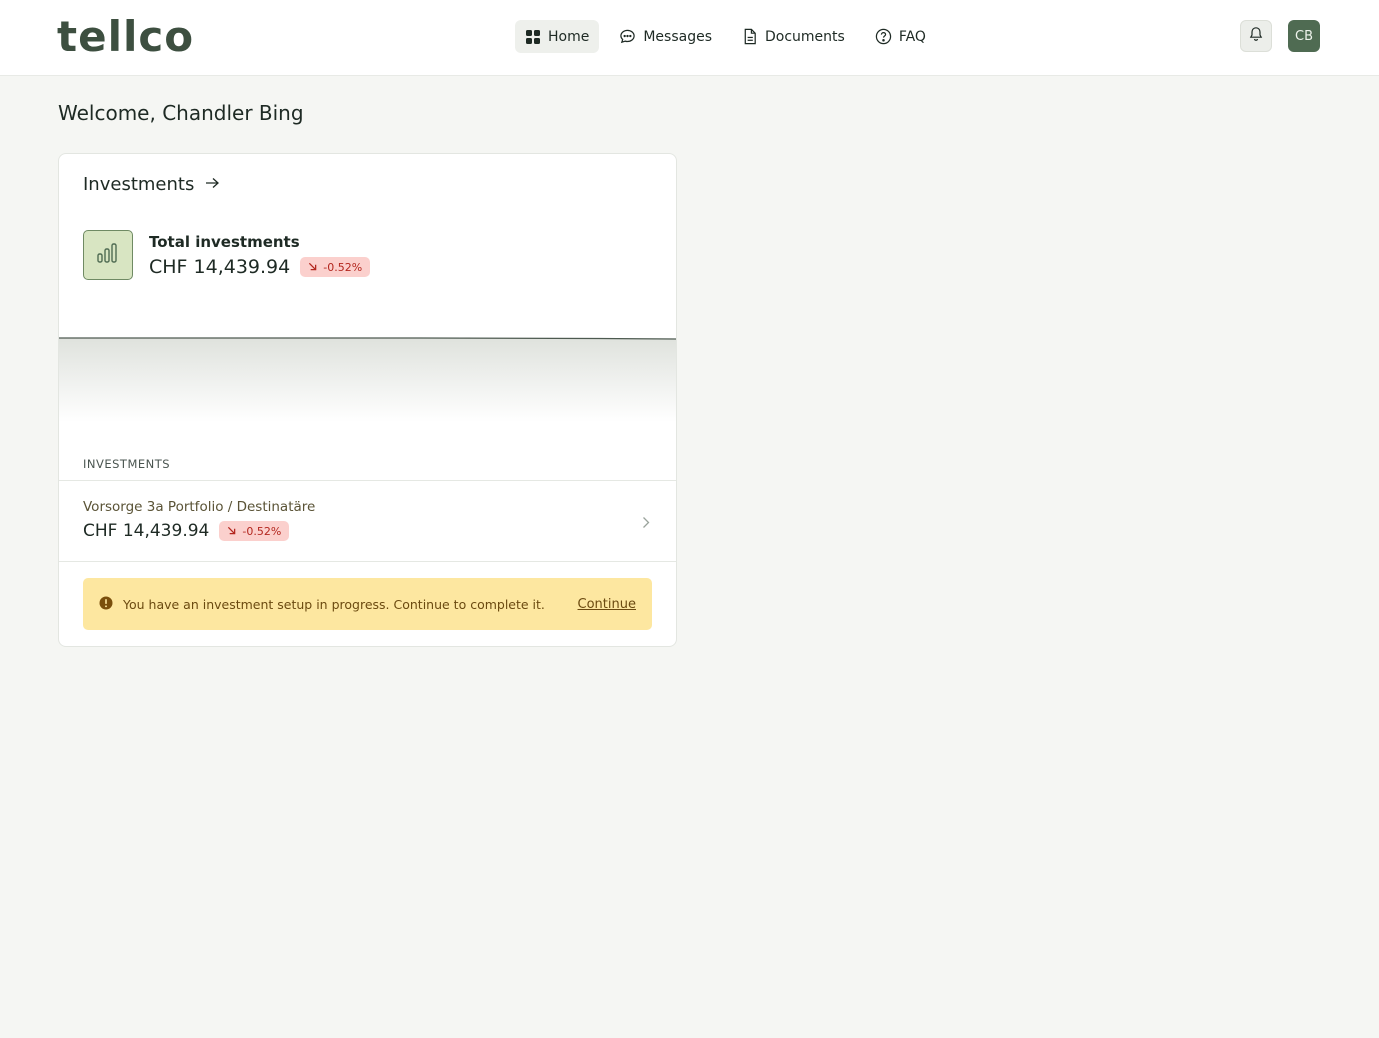  What do you see at coordinates (677, 36) in the screenshot?
I see `nav-messages-label: Messages` at bounding box center [677, 36].